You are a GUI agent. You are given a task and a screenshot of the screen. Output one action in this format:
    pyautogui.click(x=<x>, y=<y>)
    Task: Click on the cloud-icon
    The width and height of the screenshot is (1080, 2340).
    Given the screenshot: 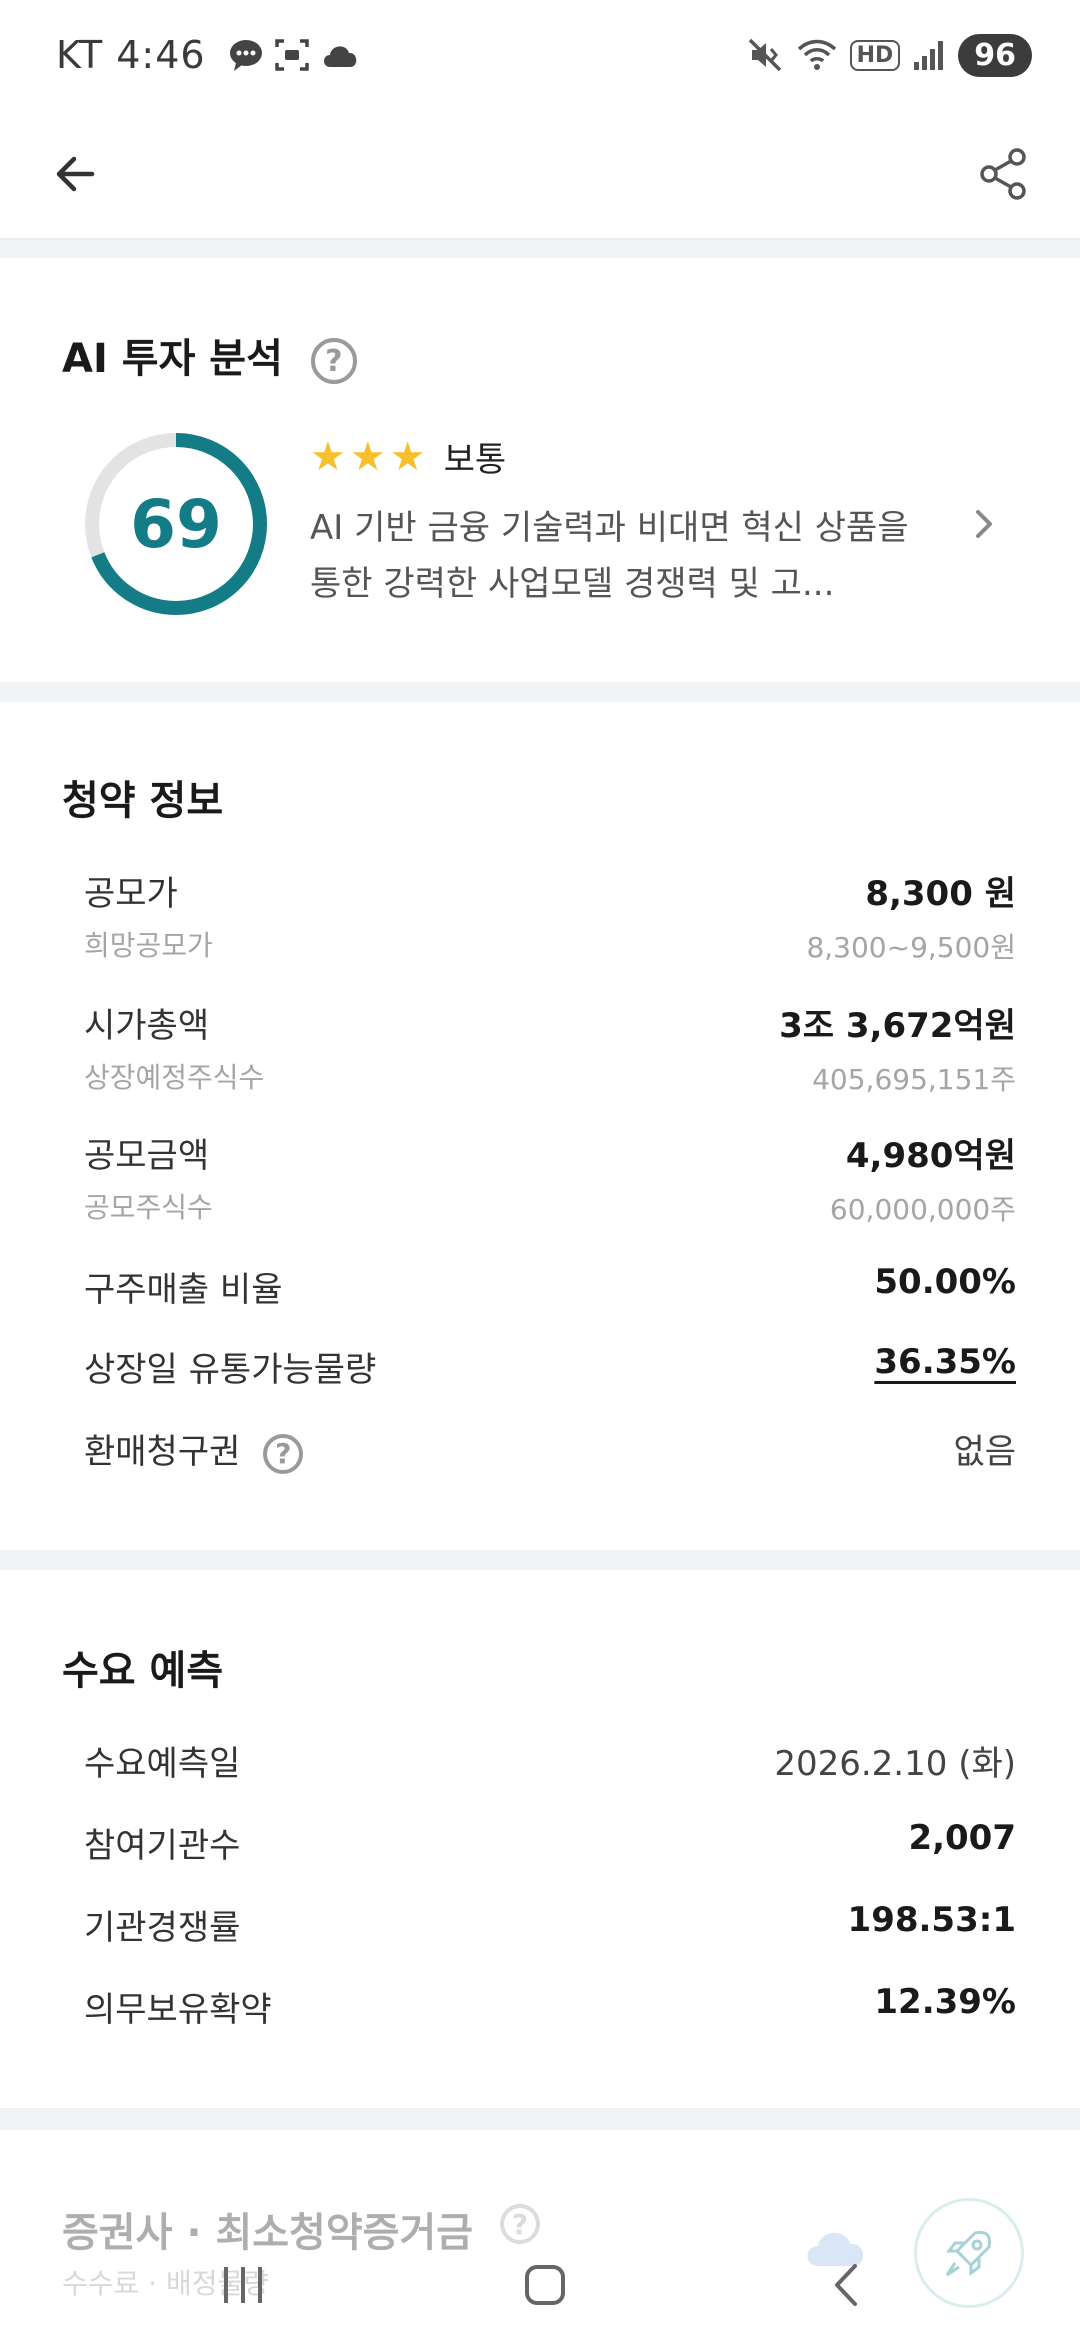 What is the action you would take?
    pyautogui.click(x=339, y=56)
    